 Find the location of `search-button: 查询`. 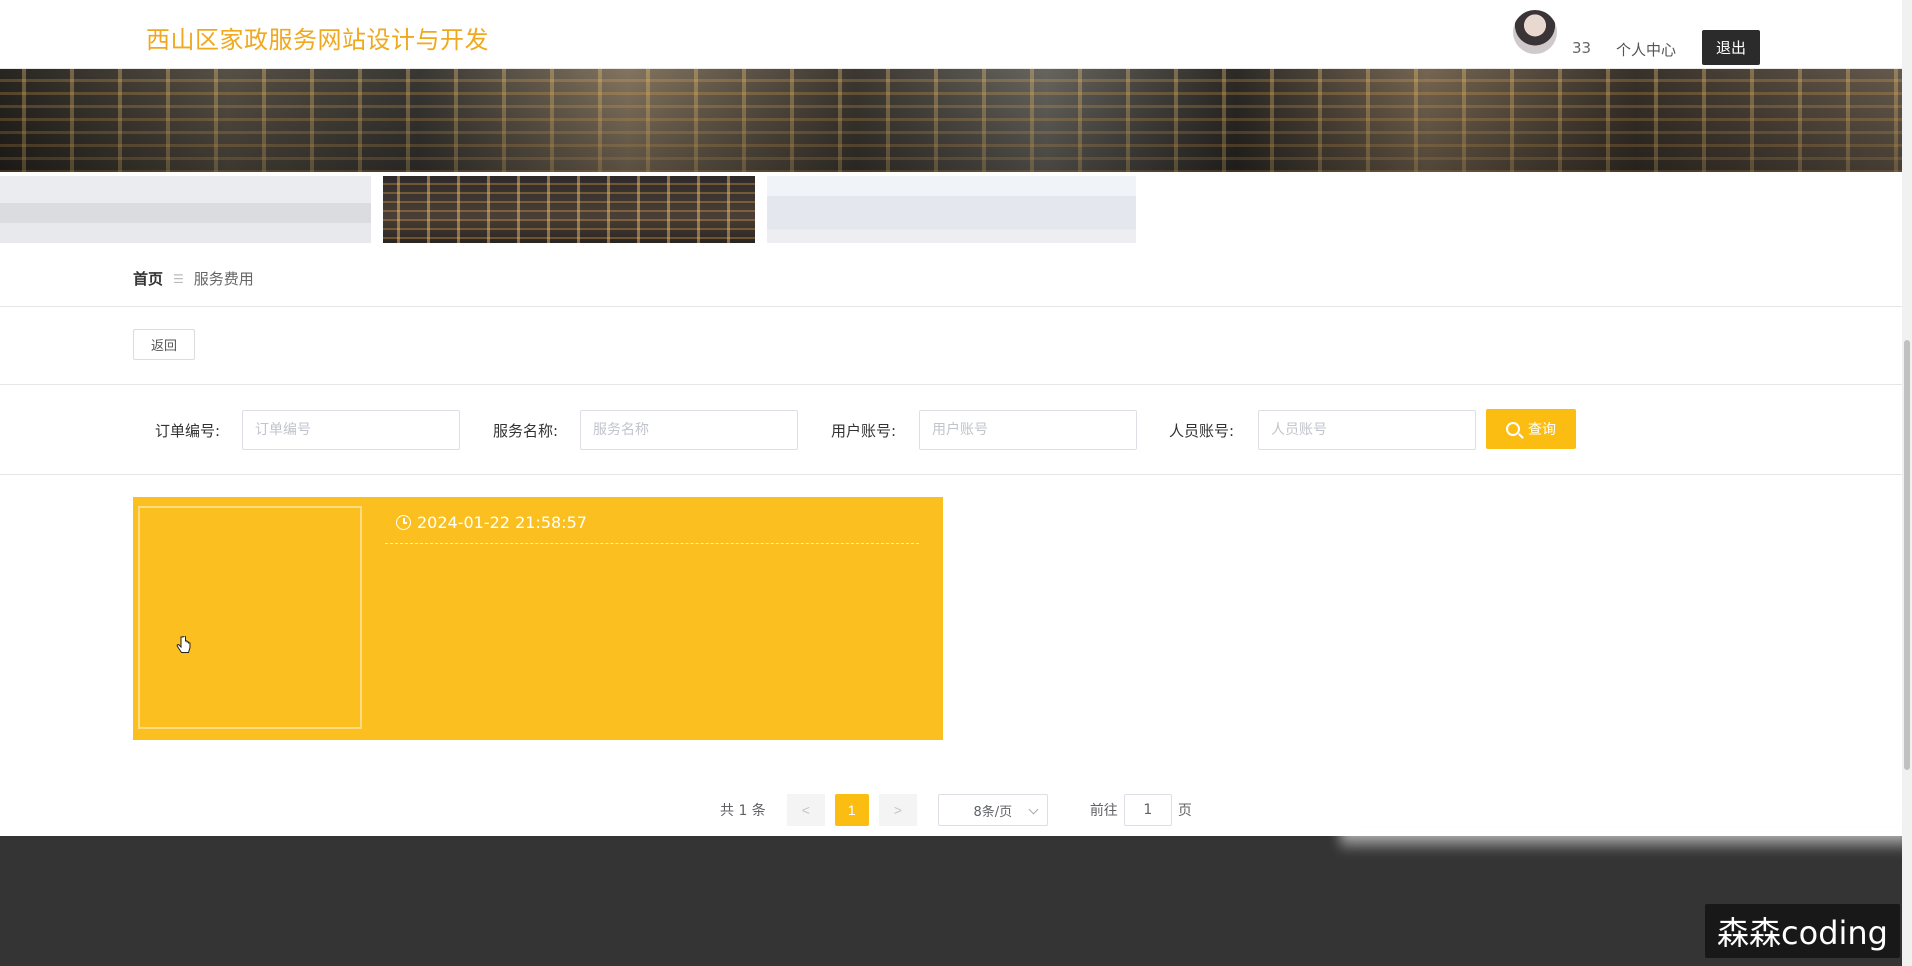

search-button: 查询 is located at coordinates (1531, 429).